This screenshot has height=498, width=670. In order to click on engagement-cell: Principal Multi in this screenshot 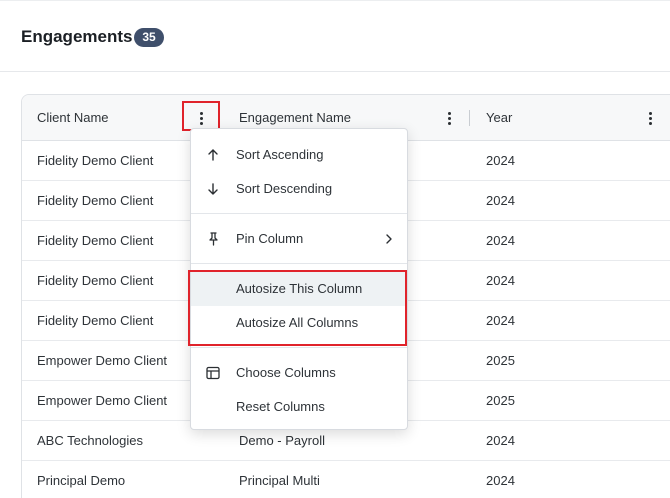, I will do `click(279, 480)`.